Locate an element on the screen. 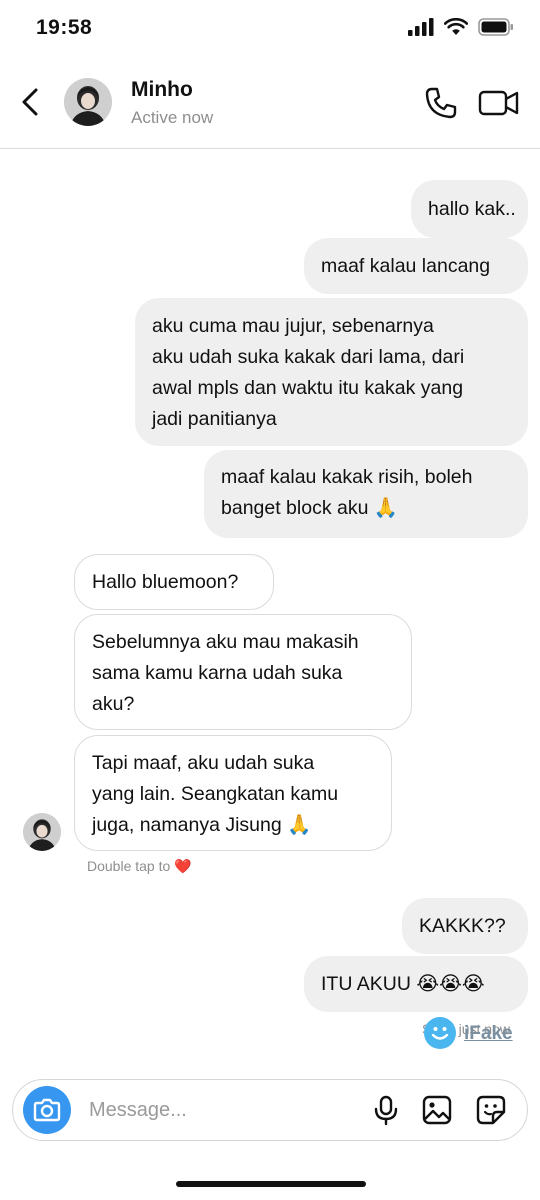 Image resolution: width=540 pixels, height=1200 pixels. chat-header: Minho Active now is located at coordinates (270, 105).